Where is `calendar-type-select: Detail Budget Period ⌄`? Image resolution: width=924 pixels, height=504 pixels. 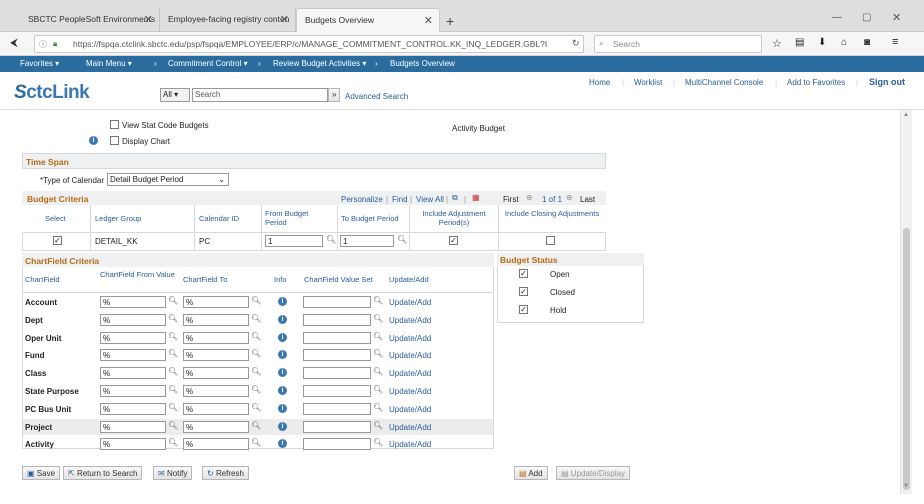
calendar-type-select: Detail Budget Period ⌄ is located at coordinates (168, 179).